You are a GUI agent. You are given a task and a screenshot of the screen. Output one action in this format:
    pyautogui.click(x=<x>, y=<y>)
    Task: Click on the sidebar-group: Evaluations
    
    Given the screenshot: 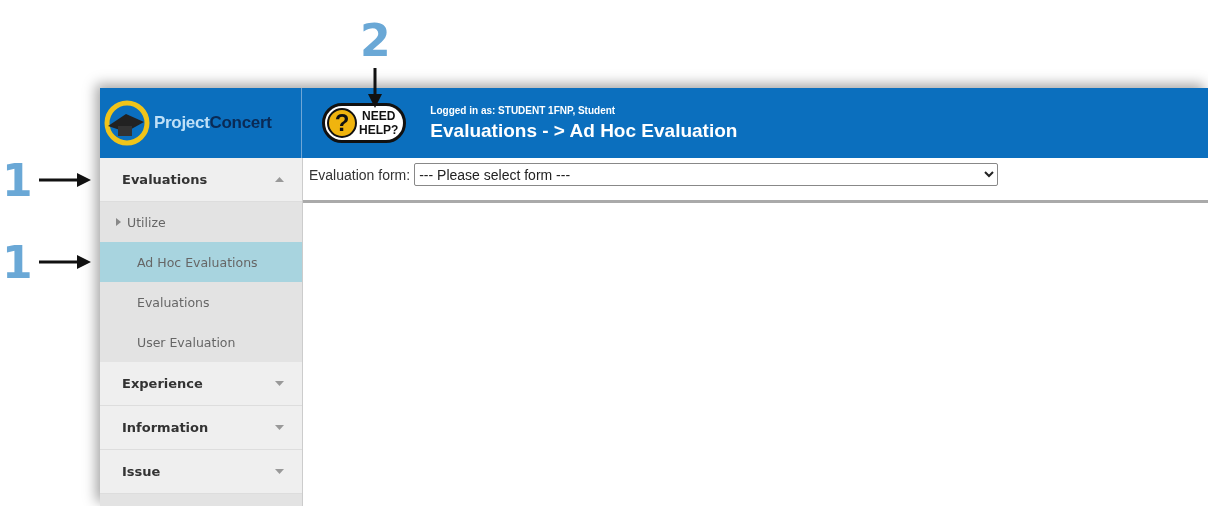 What is the action you would take?
    pyautogui.click(x=201, y=180)
    